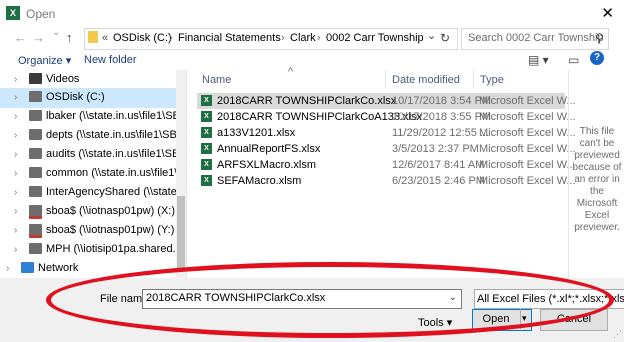 The height and width of the screenshot is (342, 624). I want to click on preview-line: an error in, so click(597, 179).